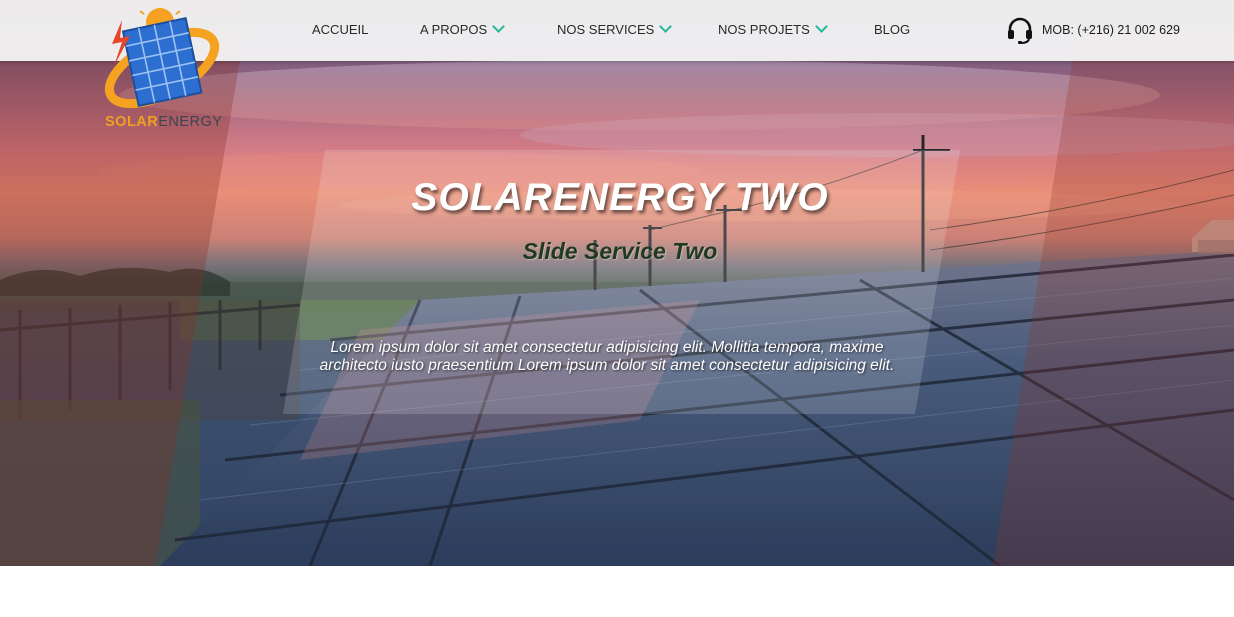 This screenshot has height=617, width=1234. What do you see at coordinates (162, 55) in the screenshot?
I see `solar-panel-logo-icon` at bounding box center [162, 55].